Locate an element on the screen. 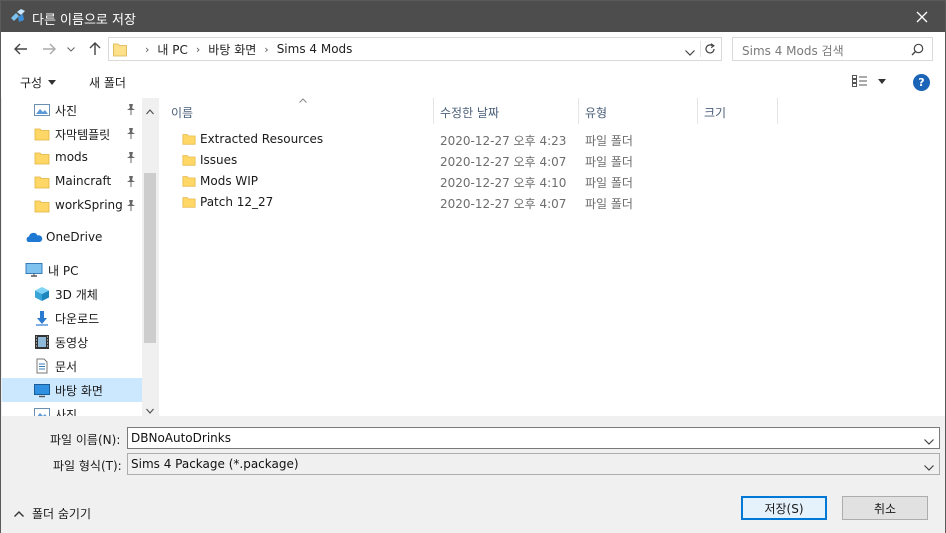 This screenshot has width=946, height=533. list-item: Issues 2020-12-27 오후 4:07 파일 폴더 is located at coordinates (552, 160).